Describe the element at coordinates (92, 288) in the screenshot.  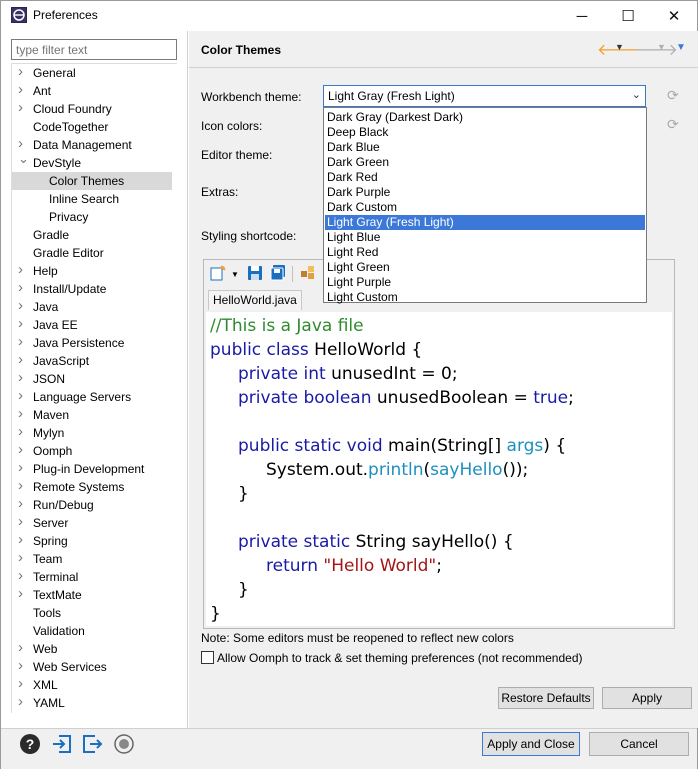
I see `tree-item: › Install/Update` at that location.